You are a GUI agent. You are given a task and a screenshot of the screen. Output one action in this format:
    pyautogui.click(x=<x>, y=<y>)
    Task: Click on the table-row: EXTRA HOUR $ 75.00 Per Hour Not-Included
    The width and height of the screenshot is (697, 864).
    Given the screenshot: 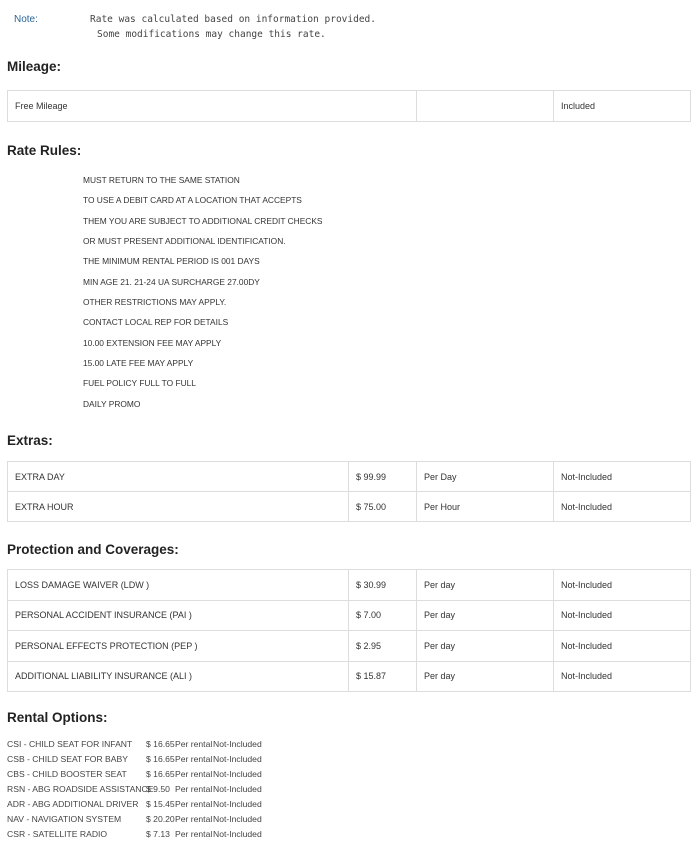 What is the action you would take?
    pyautogui.click(x=349, y=506)
    